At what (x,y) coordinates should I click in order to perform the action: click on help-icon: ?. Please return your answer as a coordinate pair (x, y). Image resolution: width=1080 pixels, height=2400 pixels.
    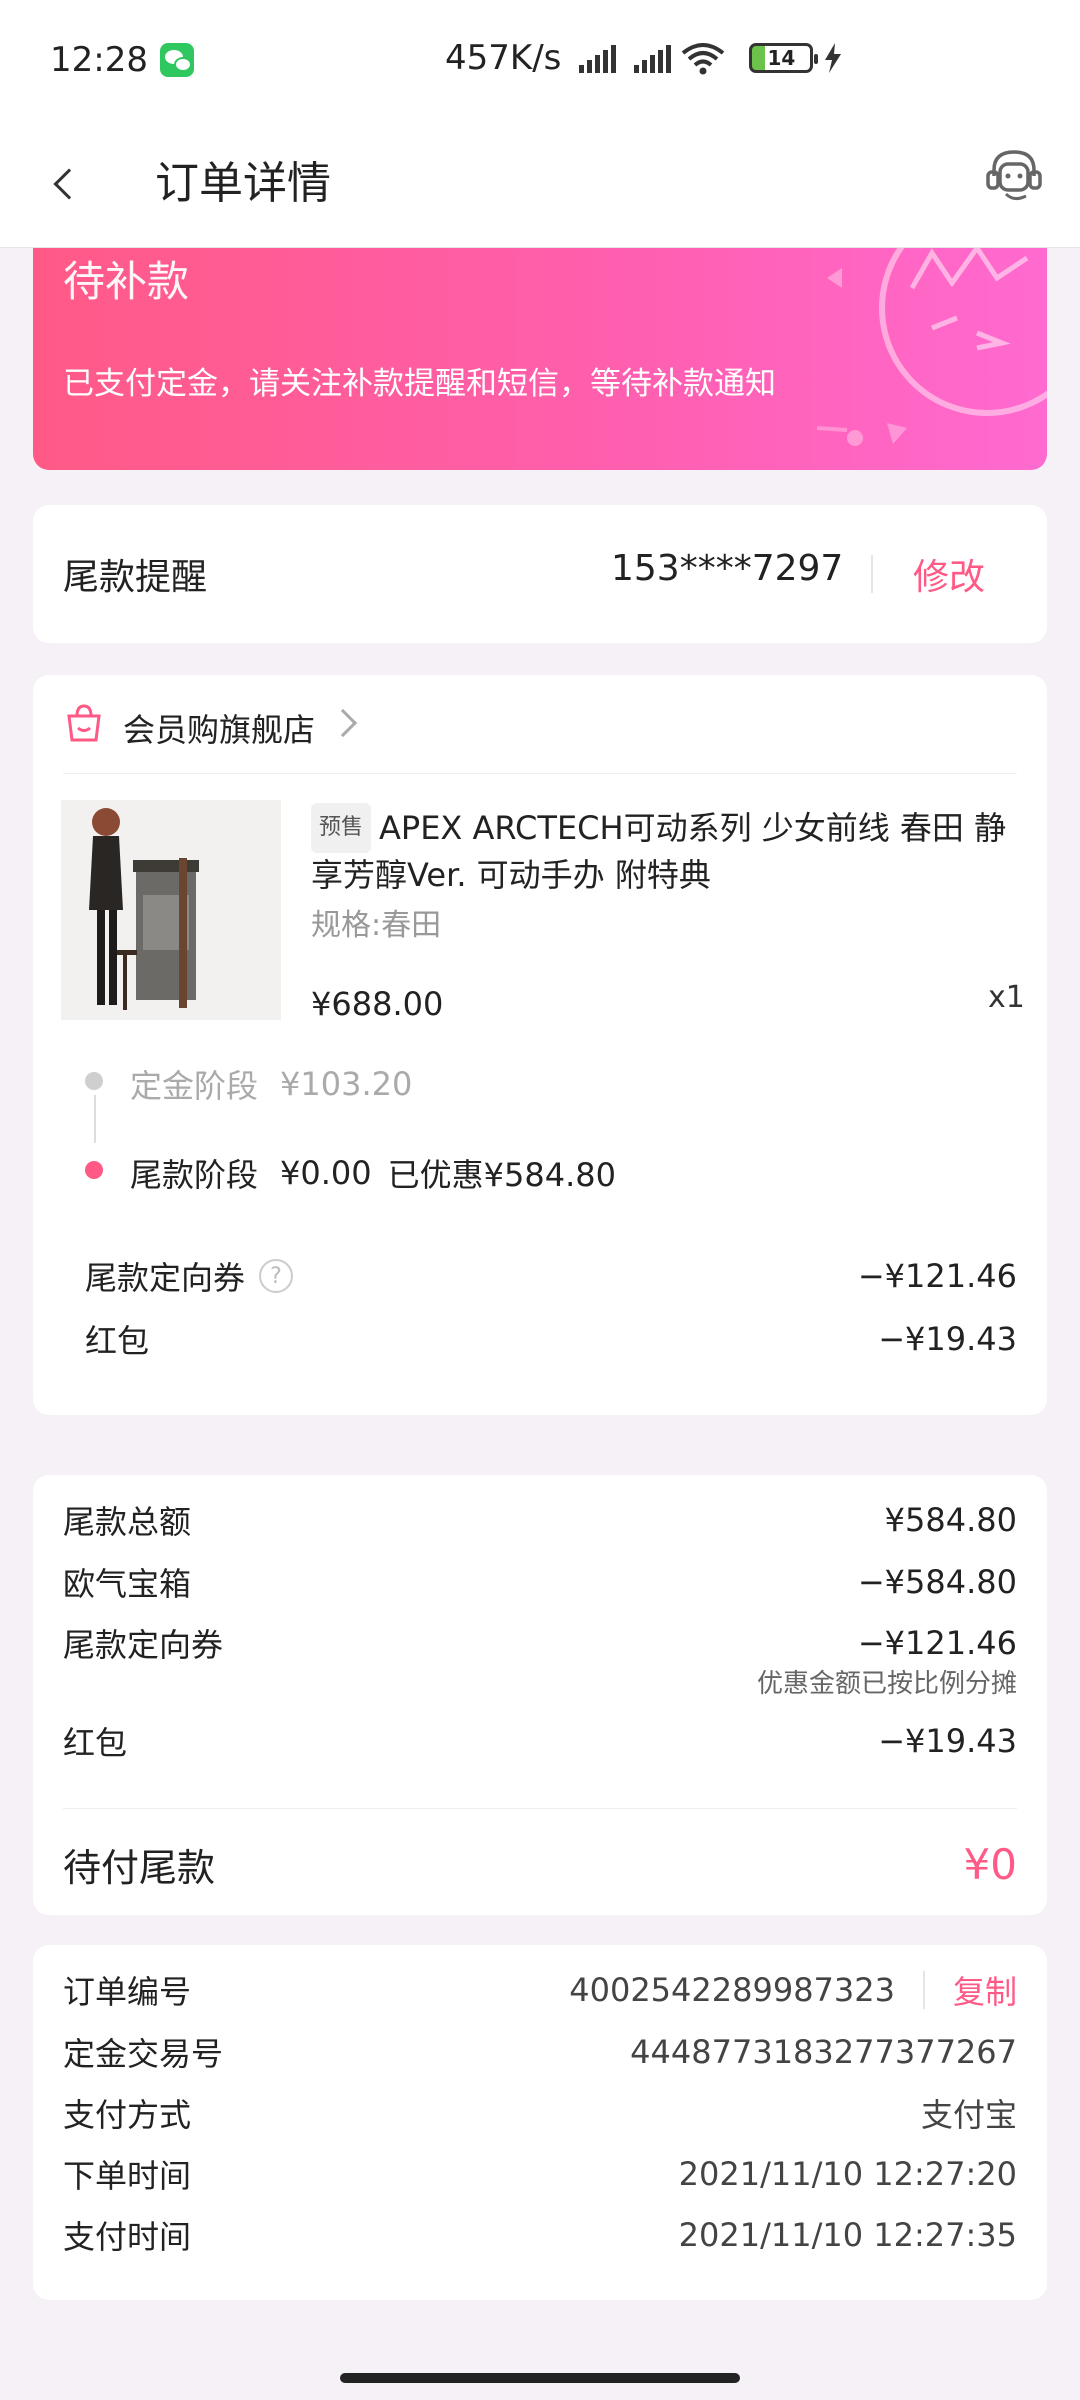
    Looking at the image, I should click on (276, 1276).